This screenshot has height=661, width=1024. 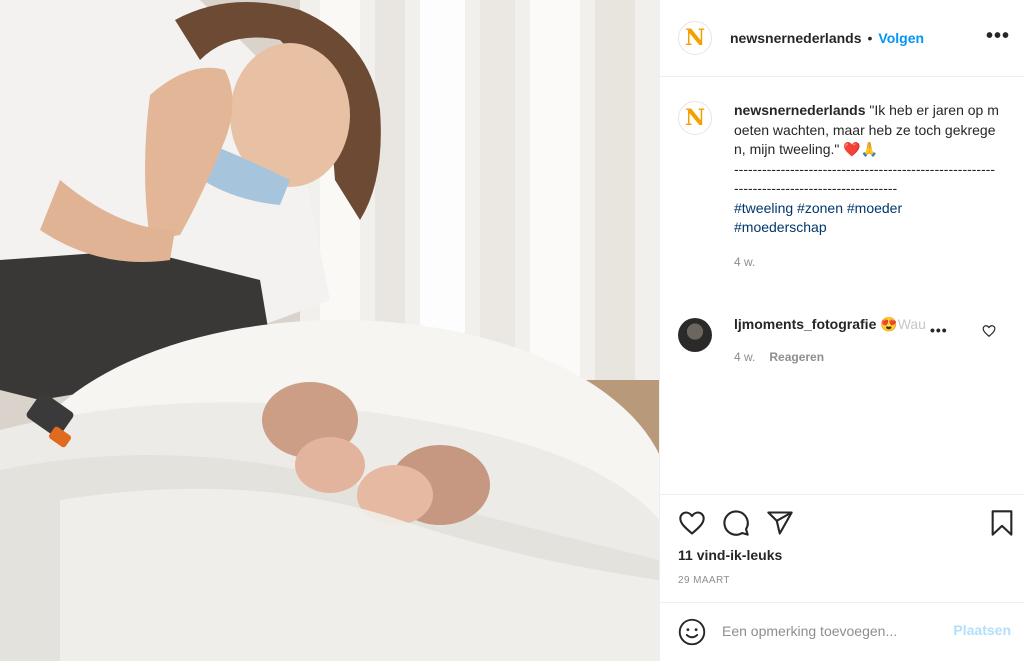 I want to click on comment-meta: 4 w. Reageren, so click(x=779, y=357).